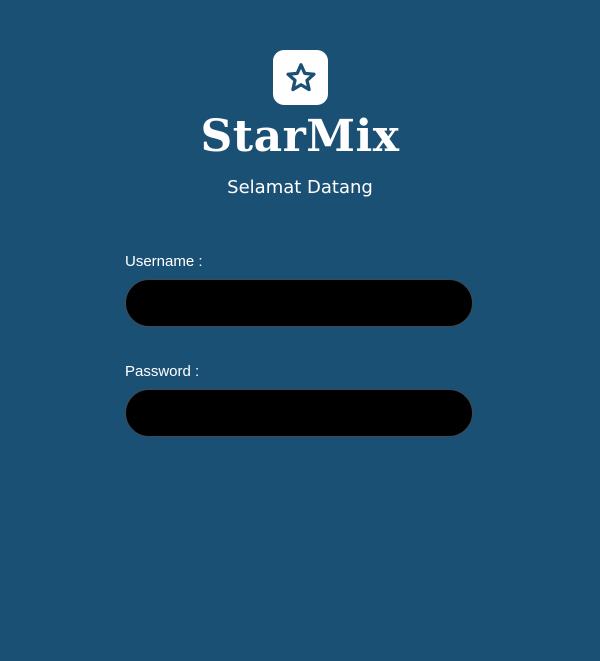 This screenshot has width=600, height=661. Describe the element at coordinates (299, 413) in the screenshot. I see `password-input` at that location.